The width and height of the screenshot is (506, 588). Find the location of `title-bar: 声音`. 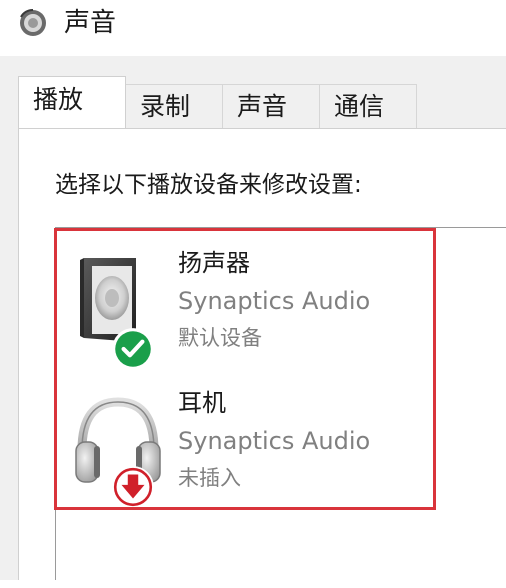

title-bar: 声音 is located at coordinates (253, 27).